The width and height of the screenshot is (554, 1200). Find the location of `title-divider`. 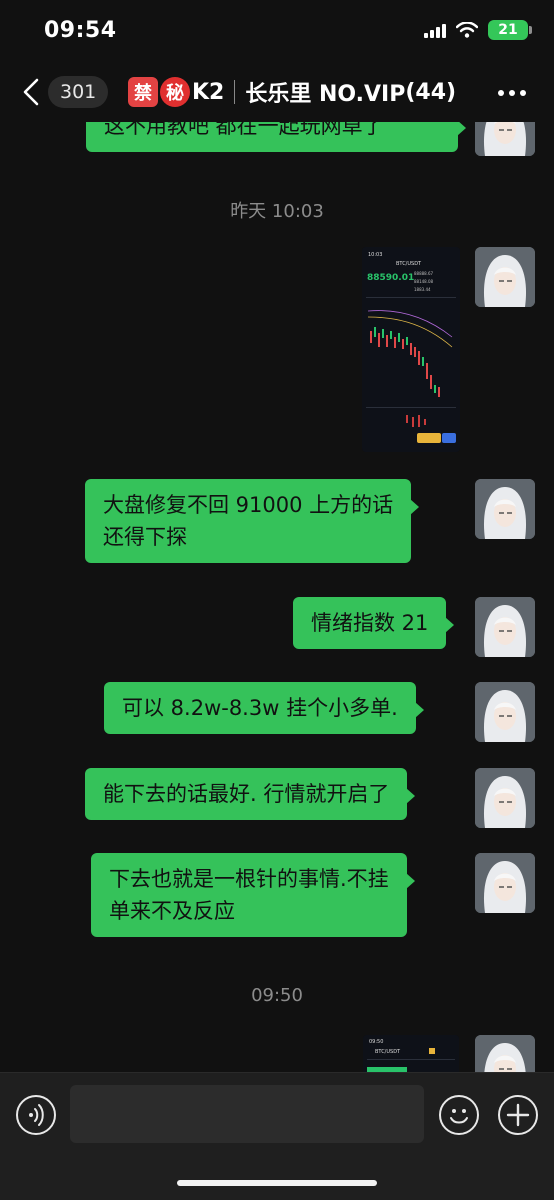

title-divider is located at coordinates (235, 92).